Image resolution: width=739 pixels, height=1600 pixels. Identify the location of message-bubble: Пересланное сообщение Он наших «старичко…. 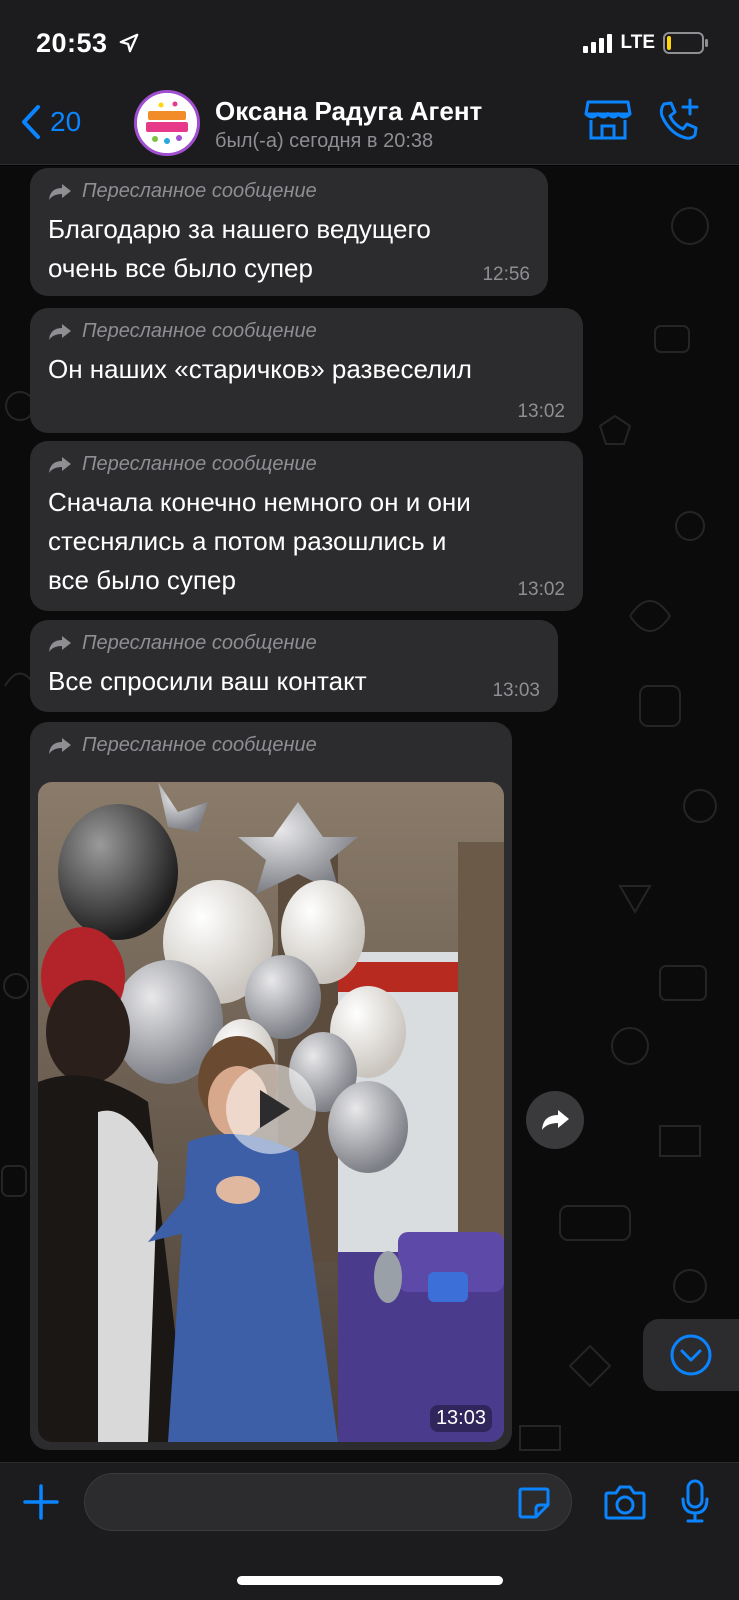
(306, 370).